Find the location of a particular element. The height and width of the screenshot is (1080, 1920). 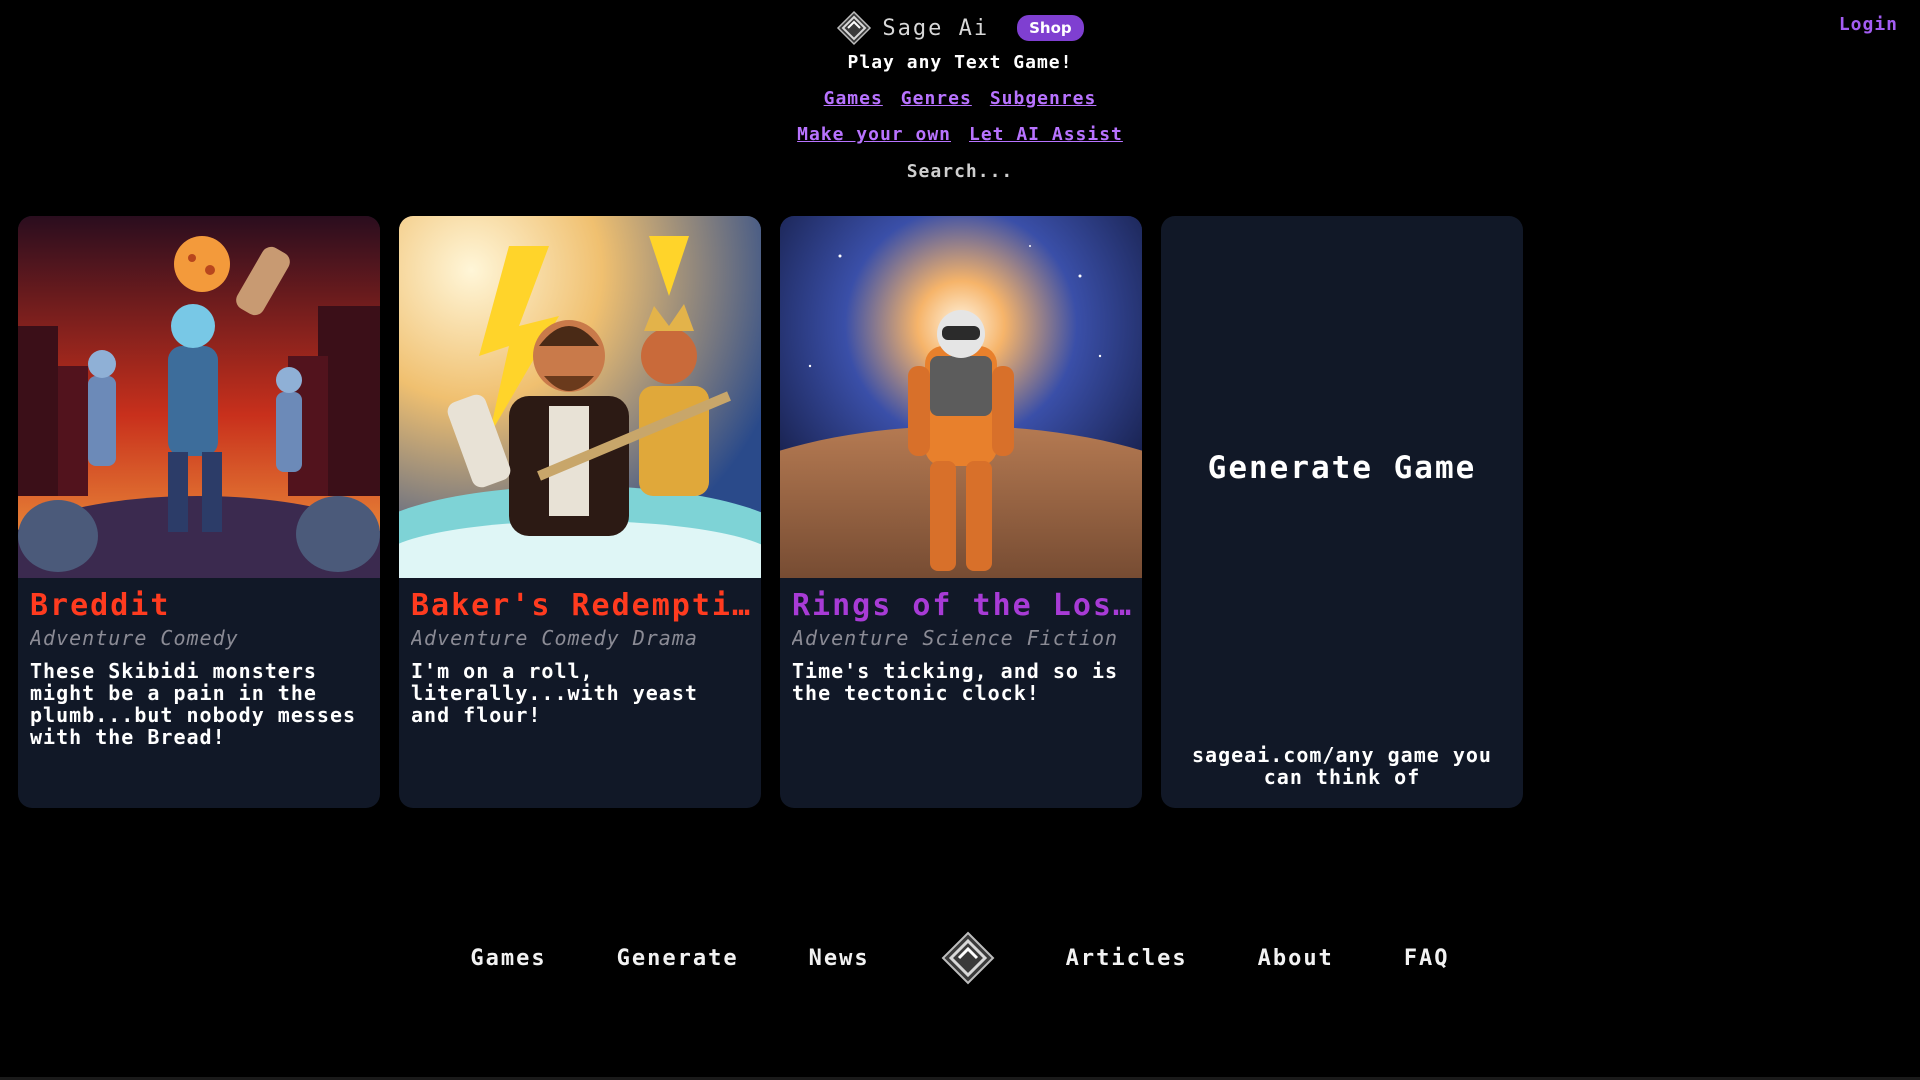

card-genres: Adventure Comedy is located at coordinates (134, 638).